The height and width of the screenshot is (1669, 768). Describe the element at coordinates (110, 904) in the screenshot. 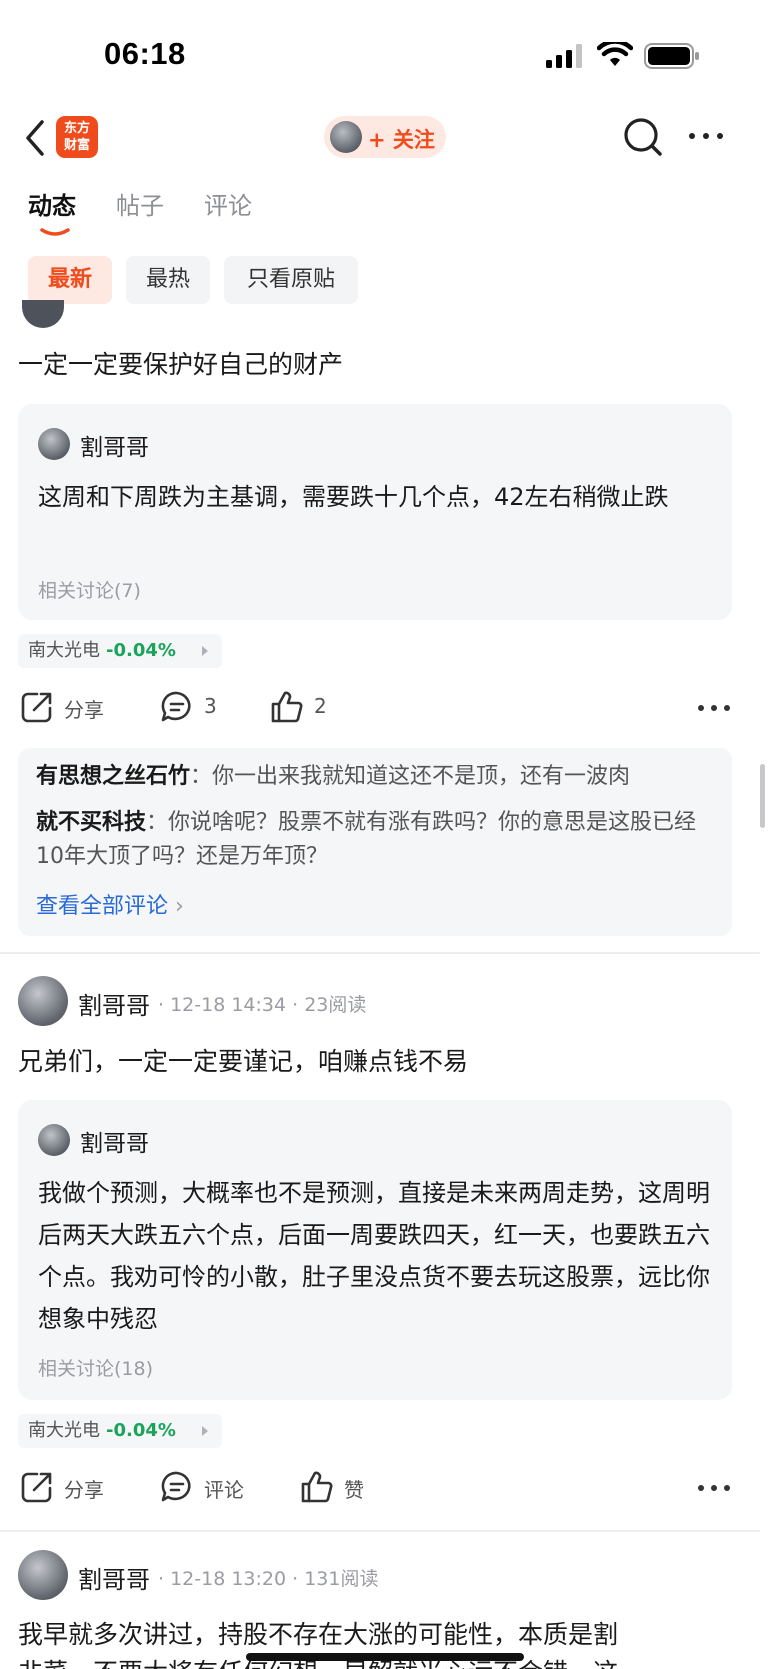

I see `view-all-comments-link: 查看全部评论 ›` at that location.